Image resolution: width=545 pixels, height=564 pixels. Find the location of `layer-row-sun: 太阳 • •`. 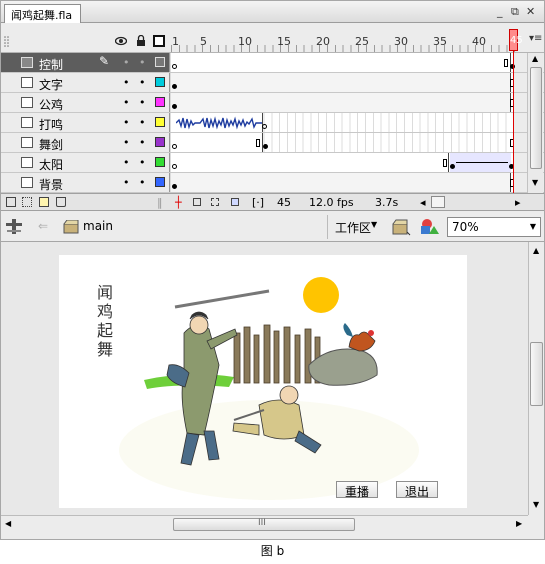

layer-row-sun: 太阳 • • is located at coordinates (272, 163).